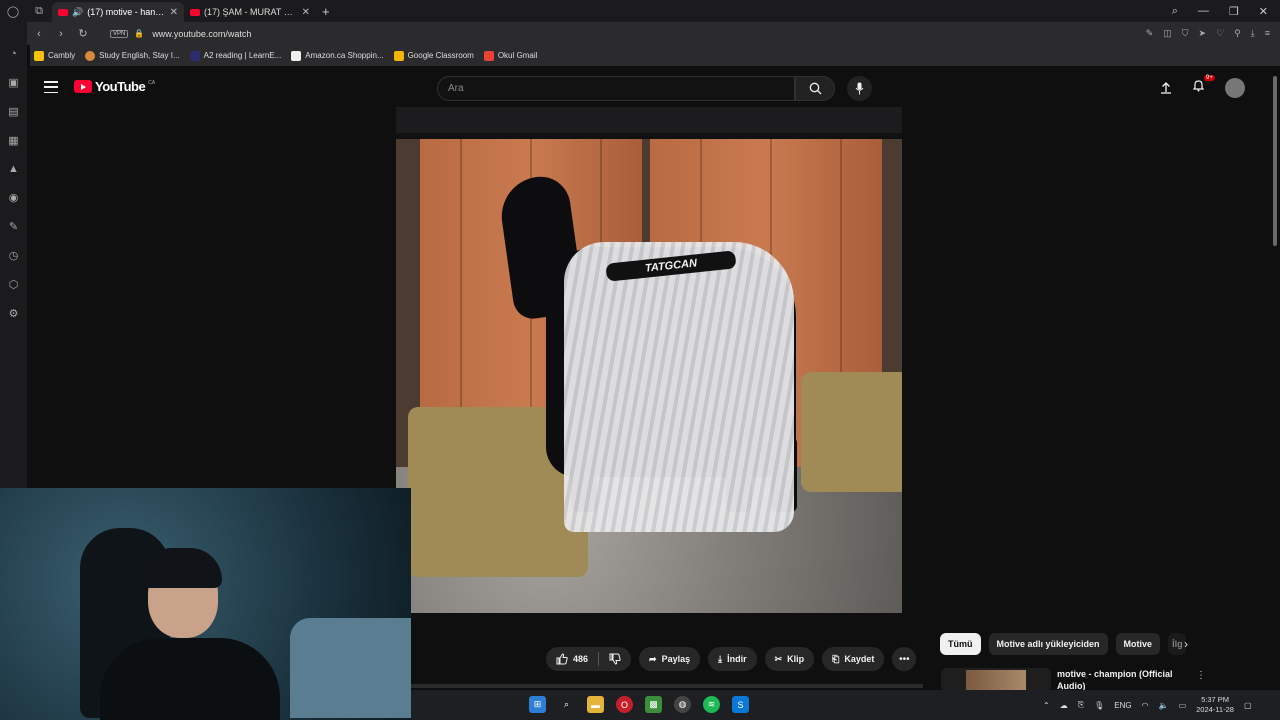 The height and width of the screenshot is (720, 1280). Describe the element at coordinates (960, 644) in the screenshot. I see `chip-all: Tümü` at that location.